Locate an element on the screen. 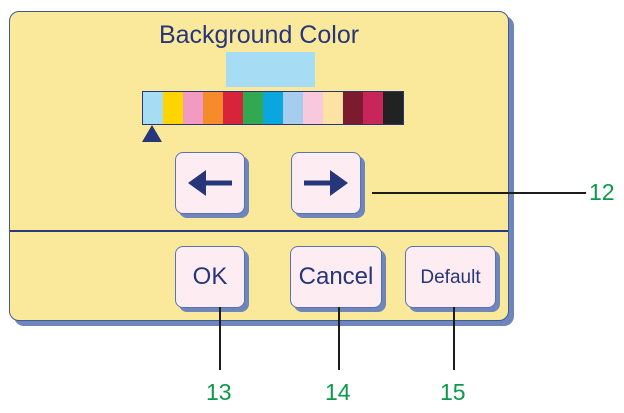 This screenshot has height=413, width=624. arrow-left-icon is located at coordinates (210, 183).